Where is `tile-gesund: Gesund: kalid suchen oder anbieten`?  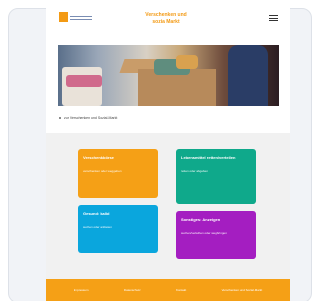
tile-gesund: Gesund: kalid suchen oder anbieten is located at coordinates (118, 229).